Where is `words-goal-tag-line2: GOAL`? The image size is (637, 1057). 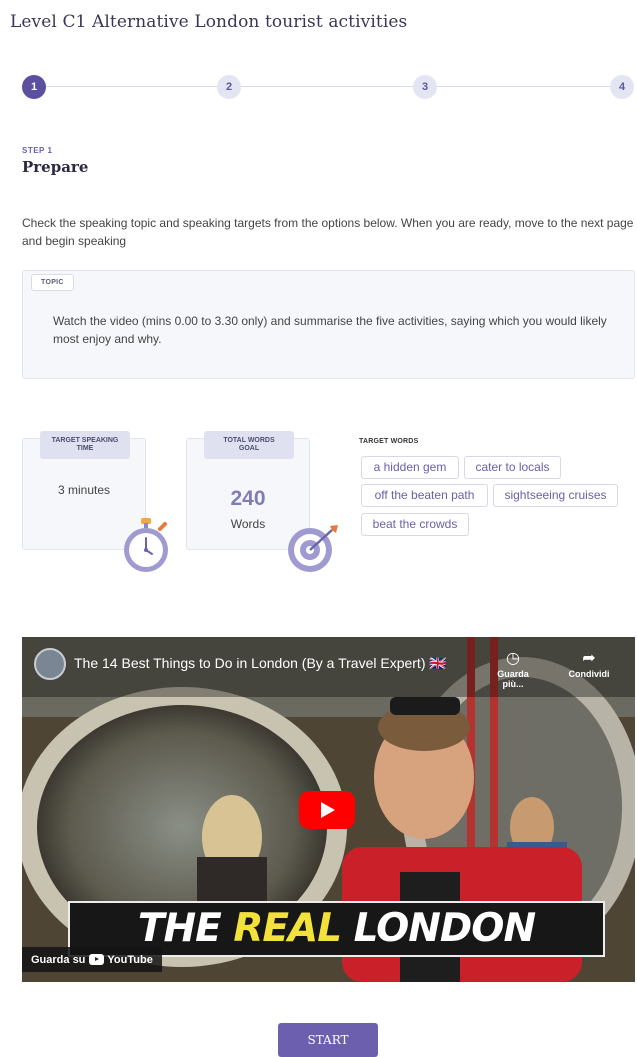
words-goal-tag-line2: GOAL is located at coordinates (249, 448).